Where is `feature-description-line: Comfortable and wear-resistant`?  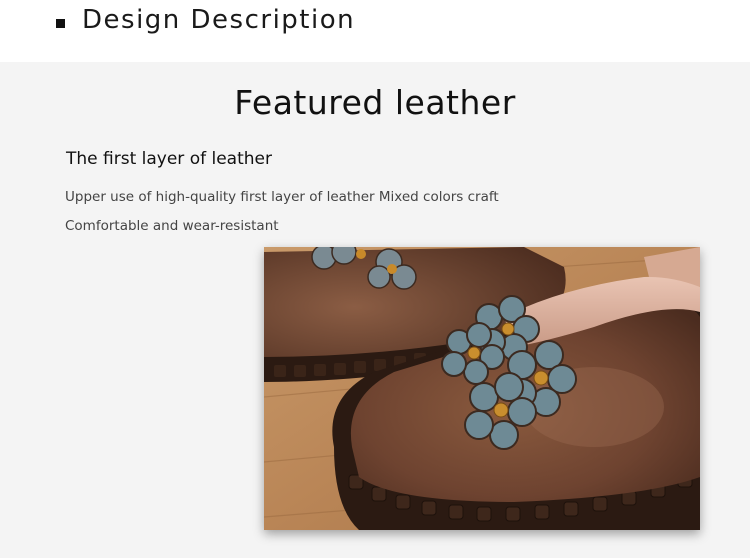 feature-description-line: Comfortable and wear-resistant is located at coordinates (172, 226).